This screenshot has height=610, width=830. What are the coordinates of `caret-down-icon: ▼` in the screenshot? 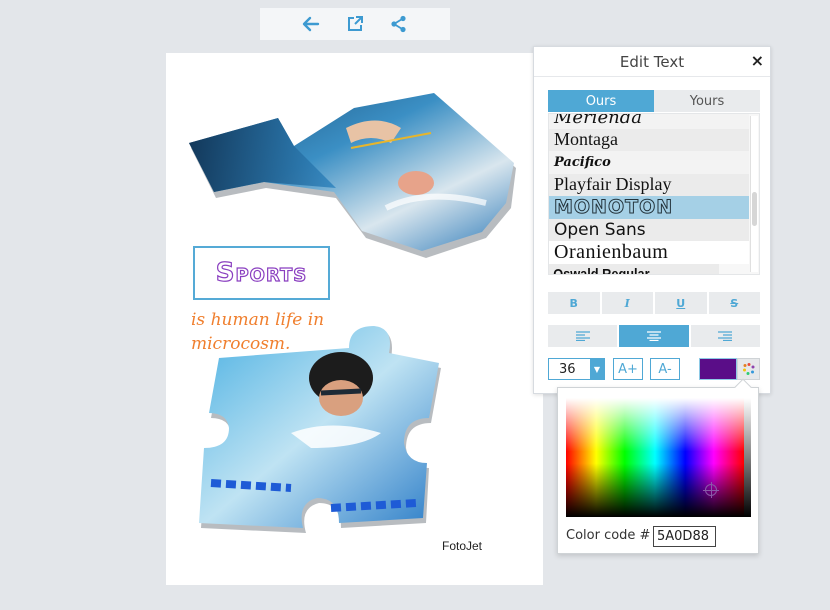 It's located at (597, 369).